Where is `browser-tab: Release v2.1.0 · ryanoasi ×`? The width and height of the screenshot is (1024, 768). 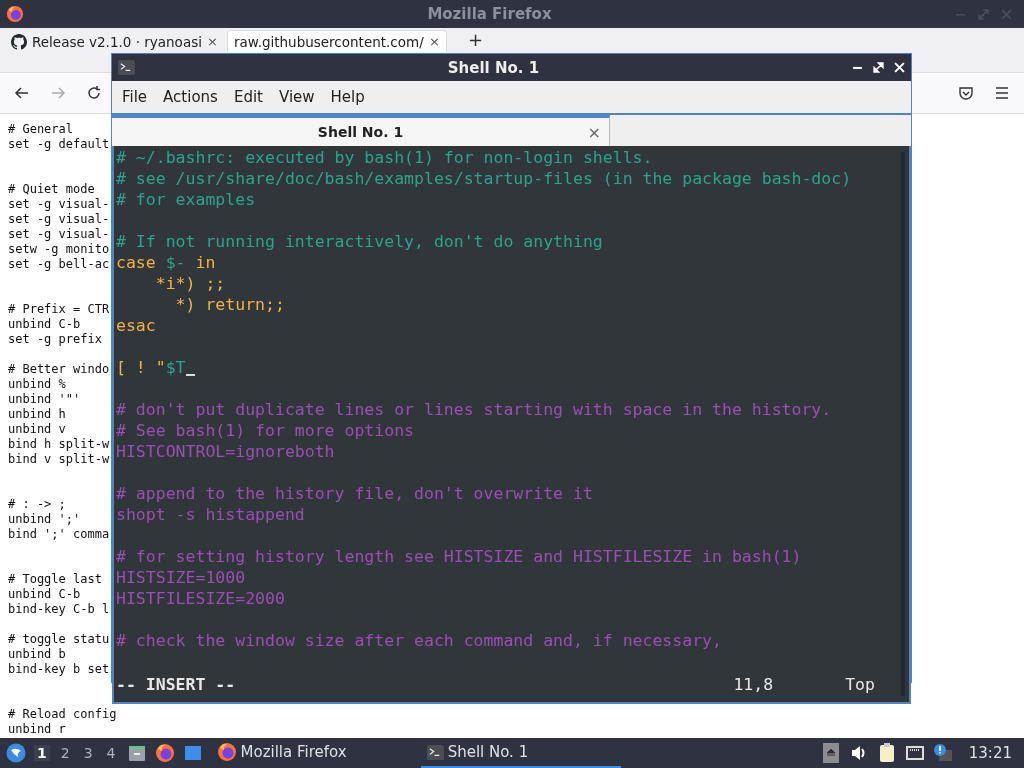 browser-tab: Release v2.1.0 · ryanoasi × is located at coordinates (114, 41).